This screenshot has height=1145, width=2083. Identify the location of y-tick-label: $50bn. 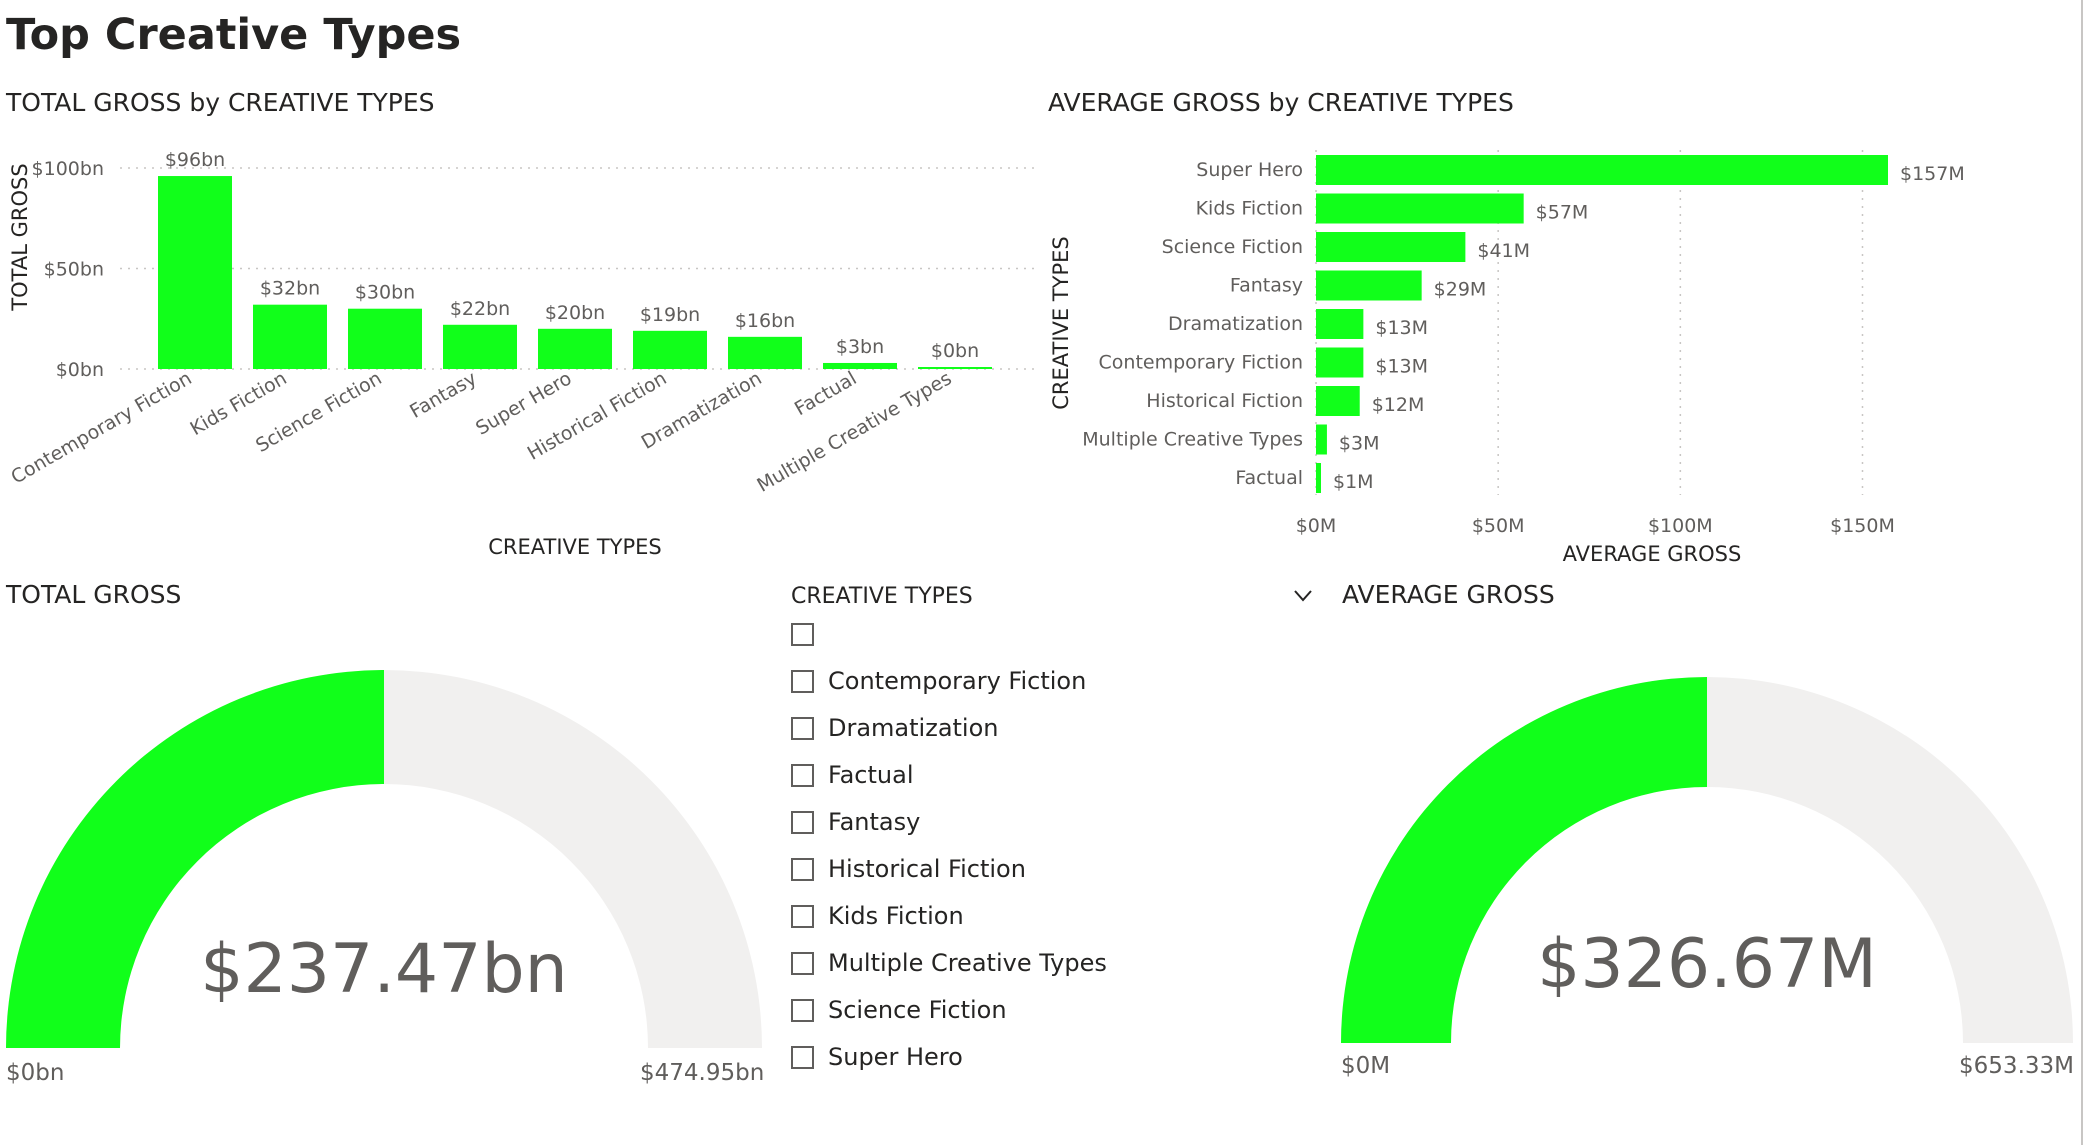
(74, 270).